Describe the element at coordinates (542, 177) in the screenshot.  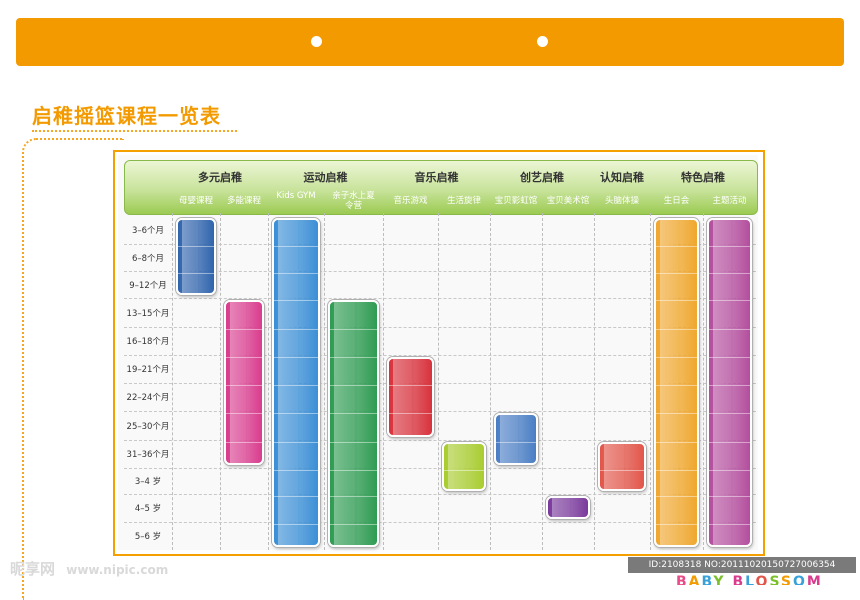
I see `category-header: 创艺启稚` at that location.